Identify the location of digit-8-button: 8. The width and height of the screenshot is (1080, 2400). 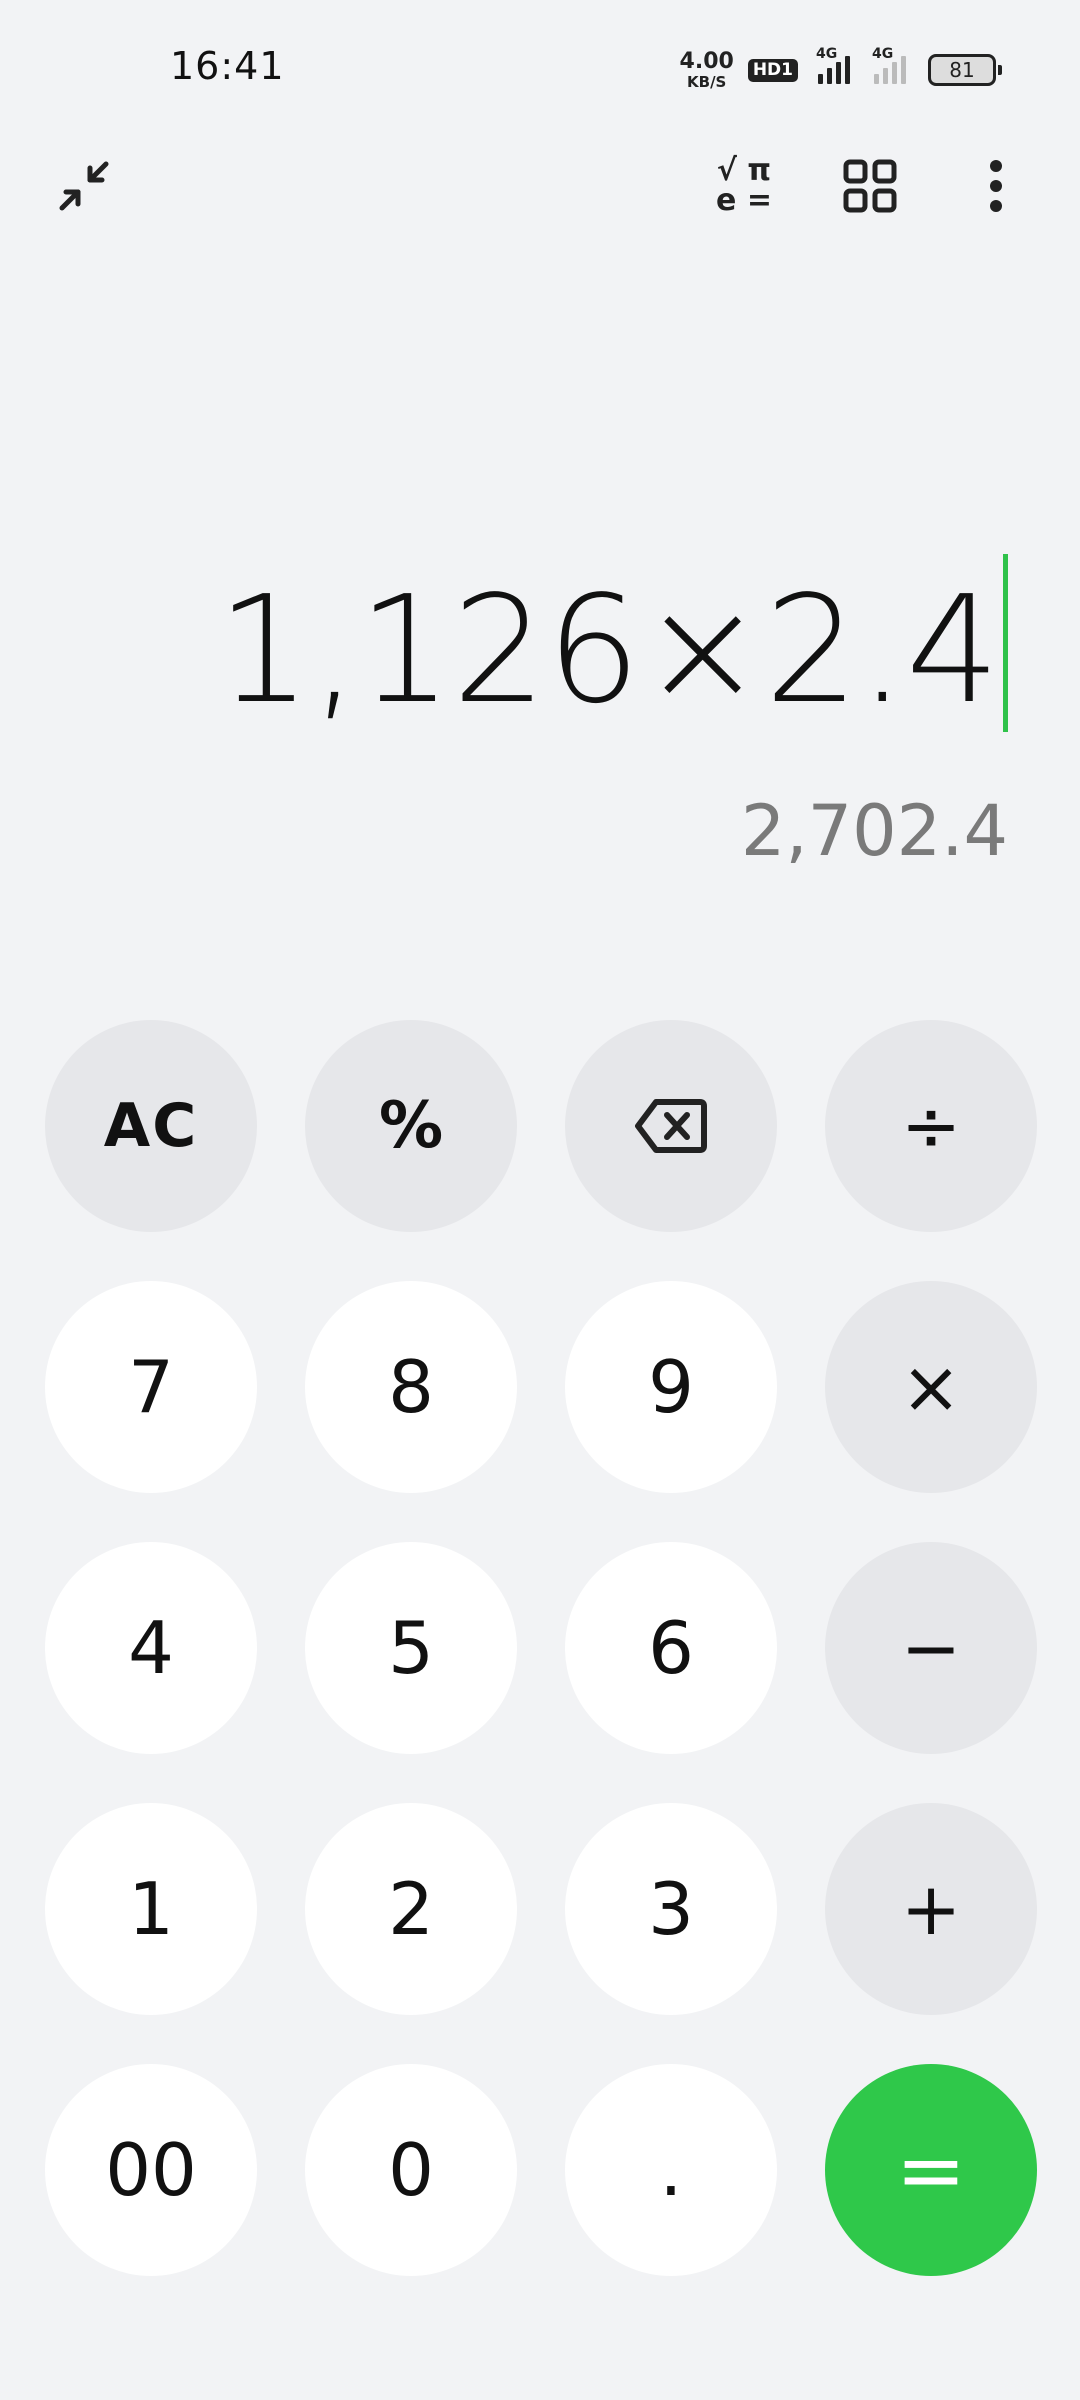
(411, 1387).